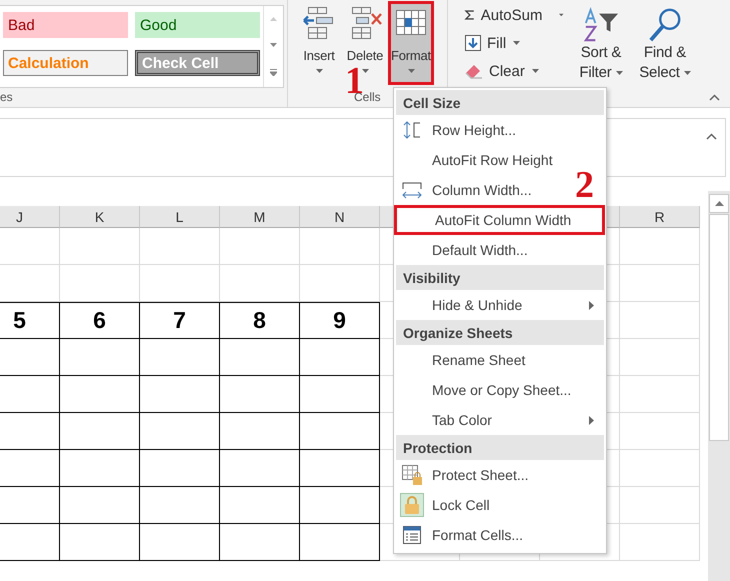  I want to click on group-label: es, so click(7, 97).